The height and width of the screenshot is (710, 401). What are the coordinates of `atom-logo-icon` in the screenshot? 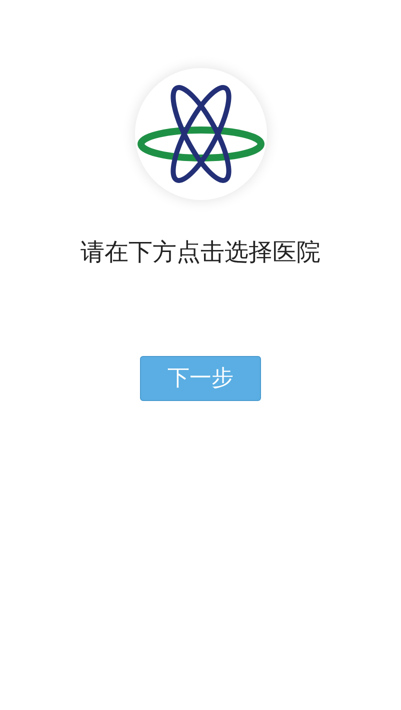 It's located at (200, 134).